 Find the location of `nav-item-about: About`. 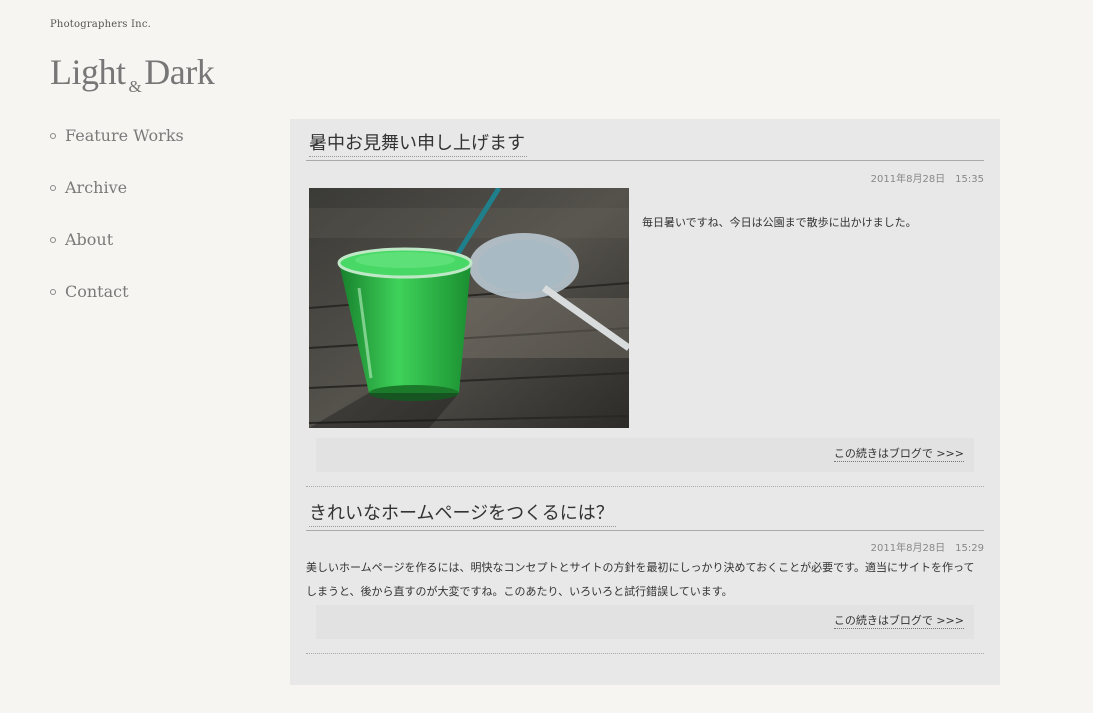

nav-item-about: About is located at coordinates (117, 252).